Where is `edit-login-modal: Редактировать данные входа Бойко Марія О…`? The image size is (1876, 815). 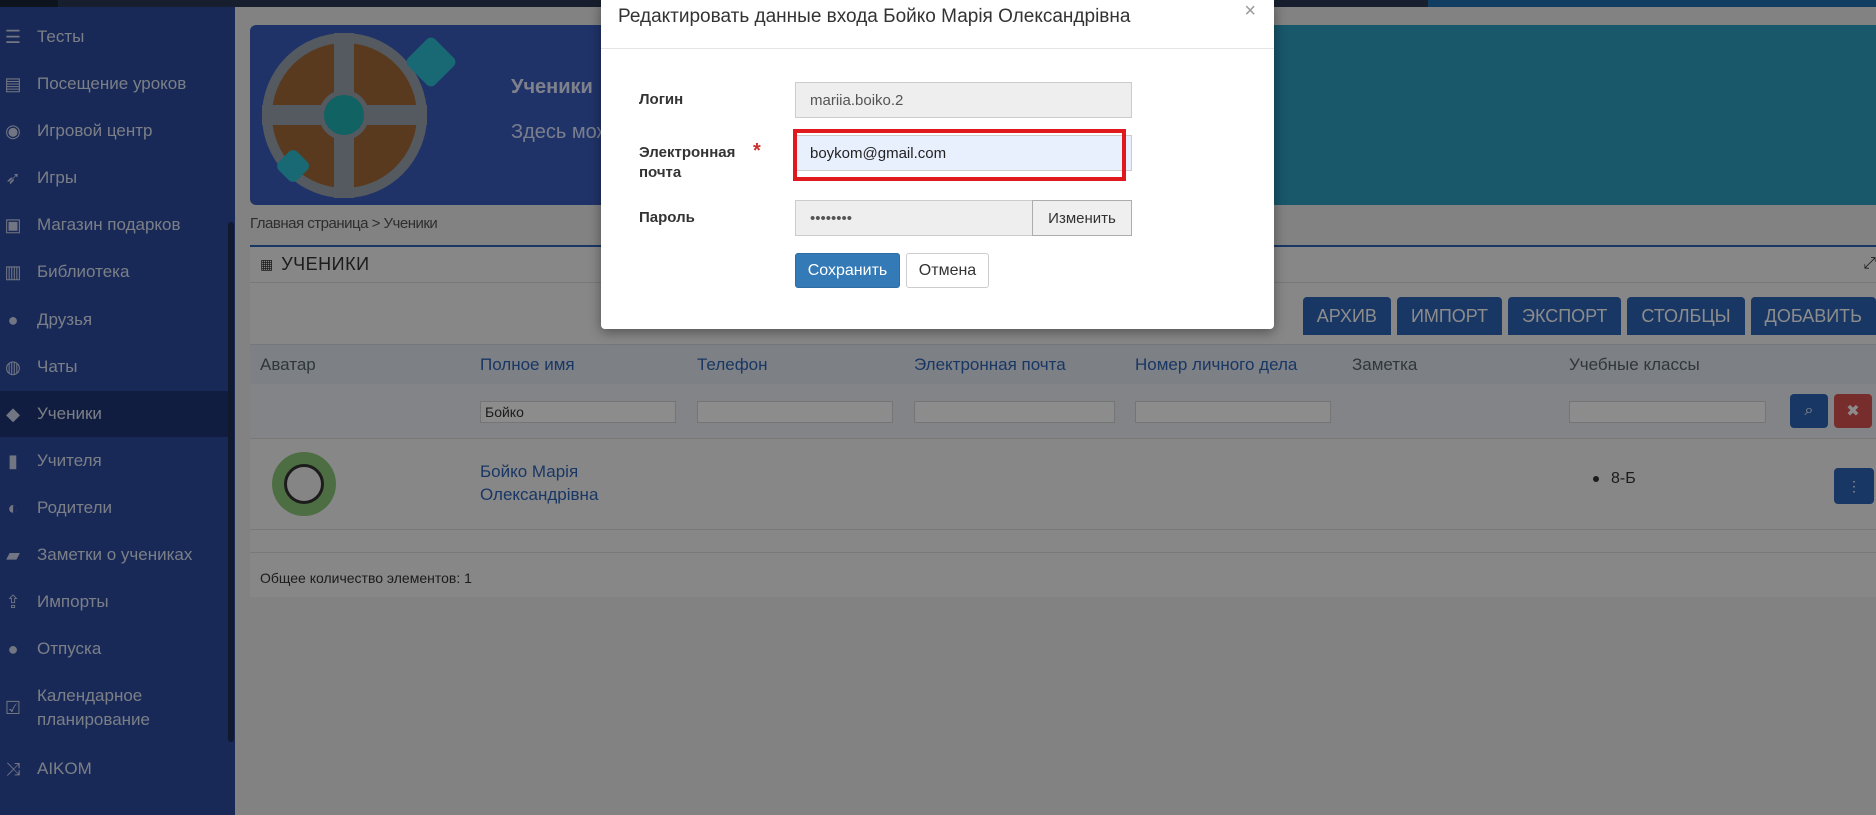
edit-login-modal: Редактировать данные входа Бойко Марія О… is located at coordinates (937, 164).